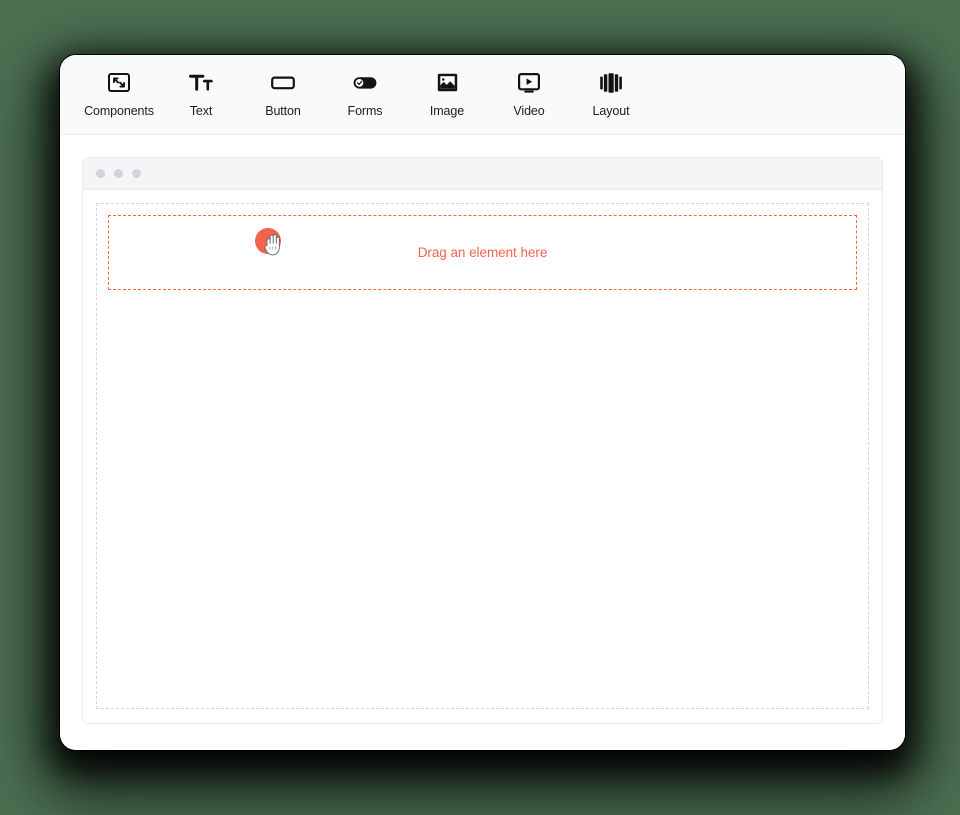  Describe the element at coordinates (283, 83) in the screenshot. I see `button-icon` at that location.